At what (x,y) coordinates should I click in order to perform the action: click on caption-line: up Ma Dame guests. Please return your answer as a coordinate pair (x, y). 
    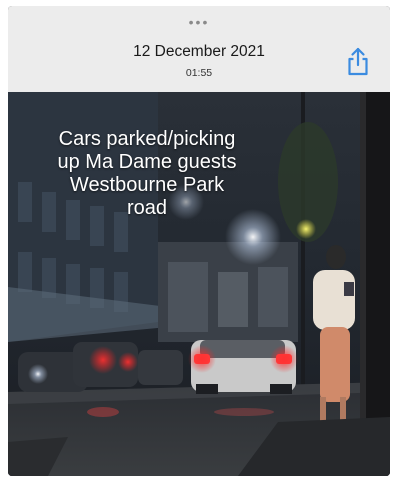
    Looking at the image, I should click on (147, 162).